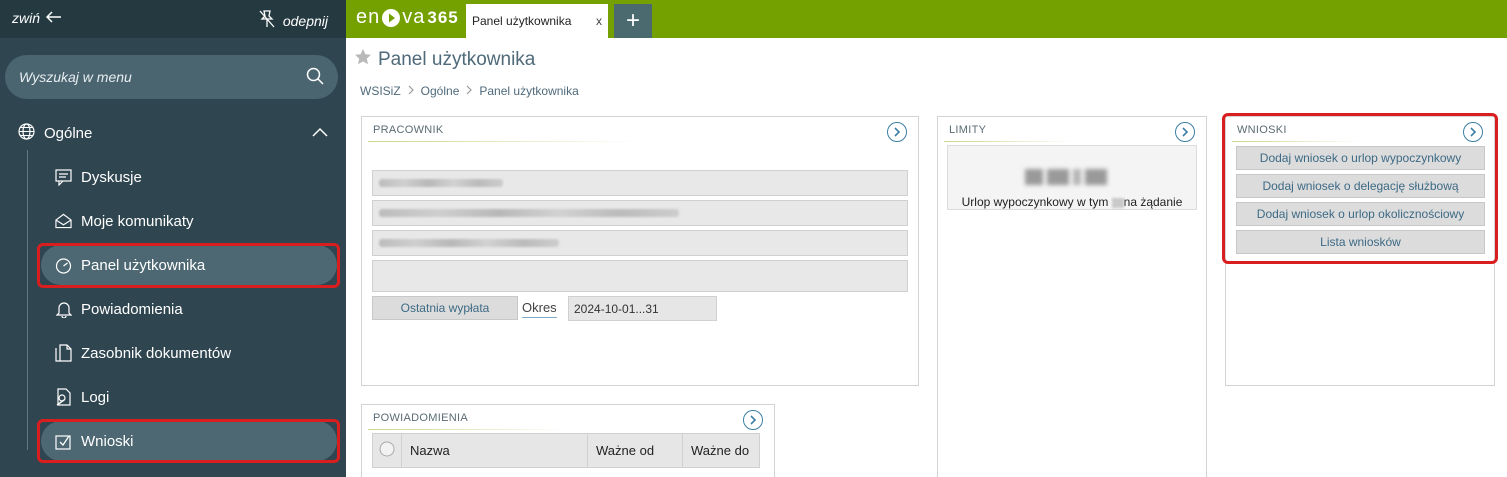 The width and height of the screenshot is (1507, 477). Describe the element at coordinates (171, 77) in the screenshot. I see `menu-search-input: Wyszukaj w menu` at that location.